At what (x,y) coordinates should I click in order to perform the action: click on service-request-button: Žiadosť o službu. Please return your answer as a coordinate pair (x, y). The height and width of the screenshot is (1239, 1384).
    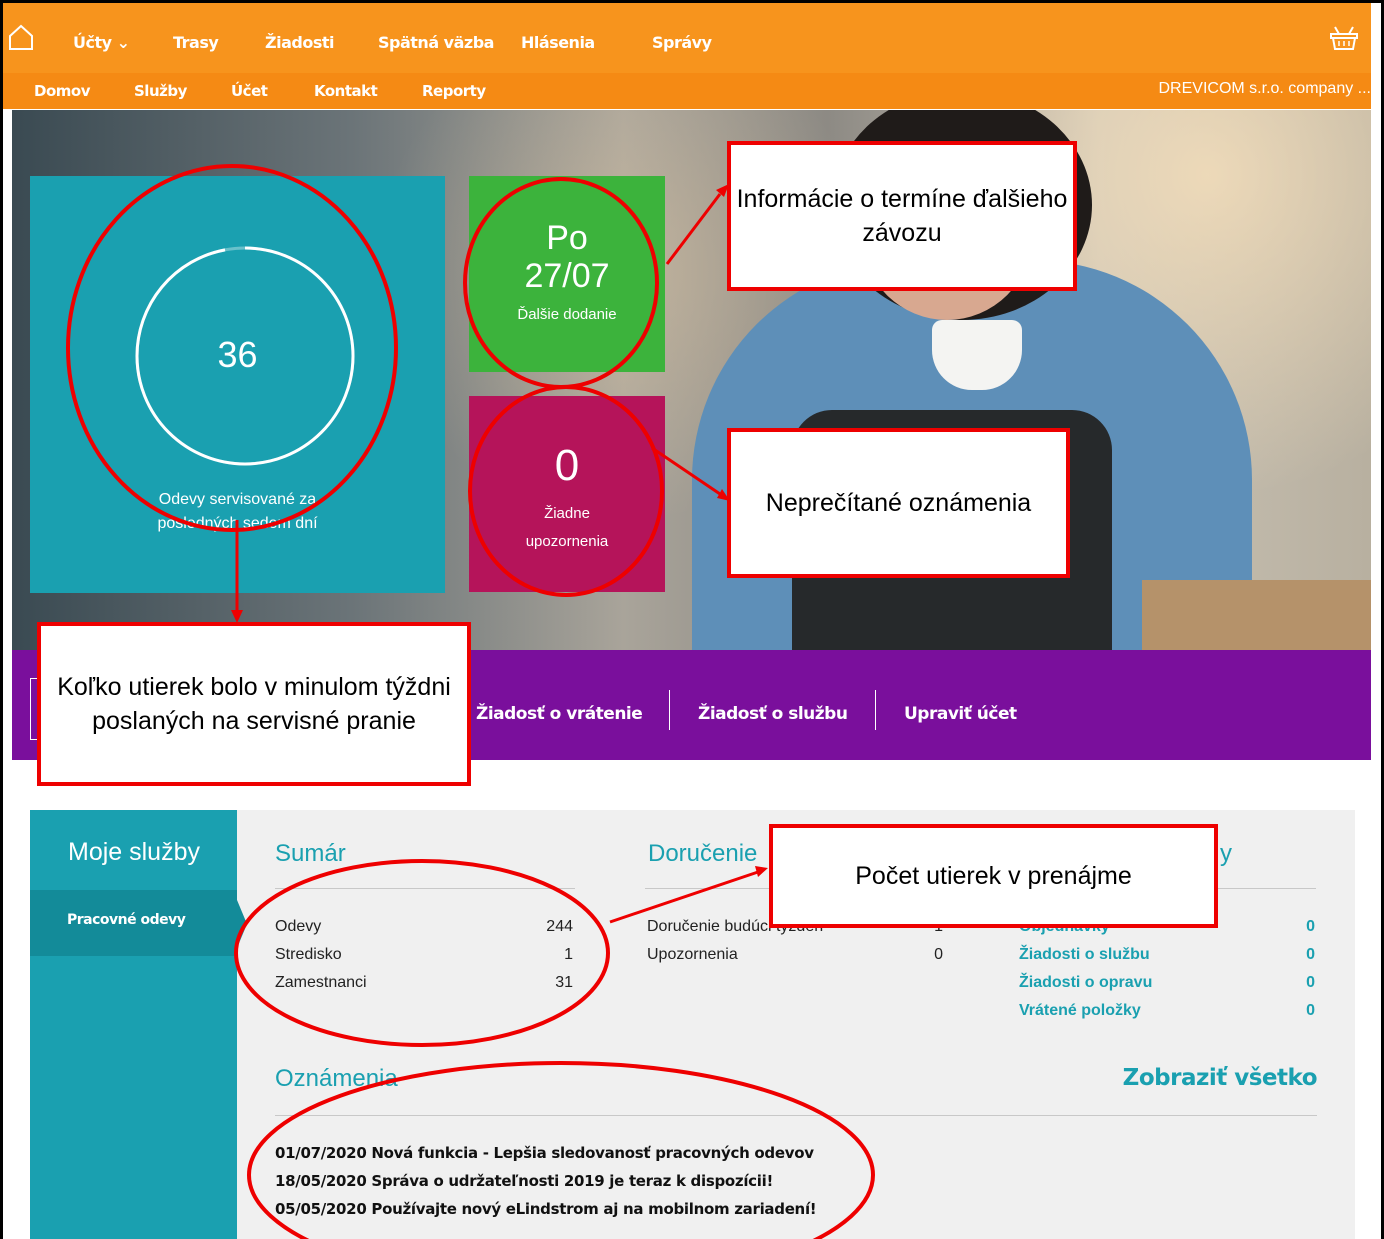
    Looking at the image, I should click on (773, 714).